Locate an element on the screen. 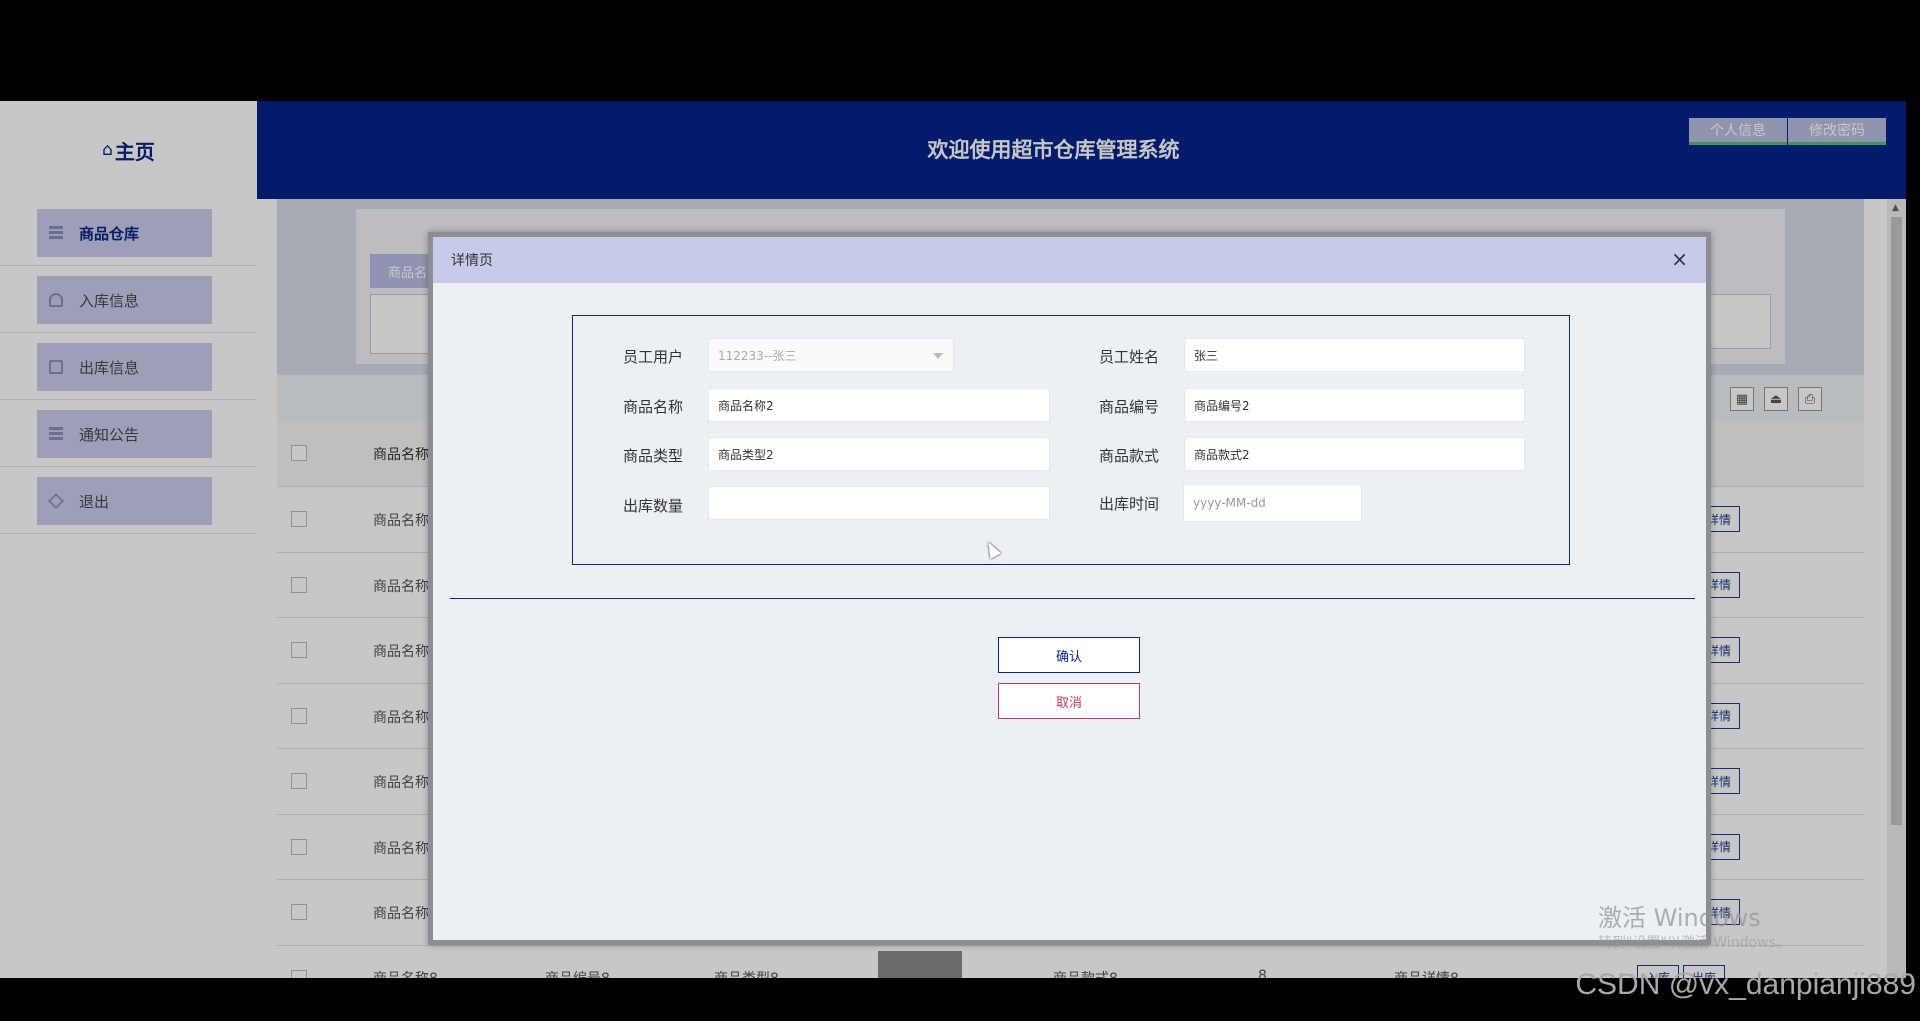  chevron-down-icon is located at coordinates (938, 356).